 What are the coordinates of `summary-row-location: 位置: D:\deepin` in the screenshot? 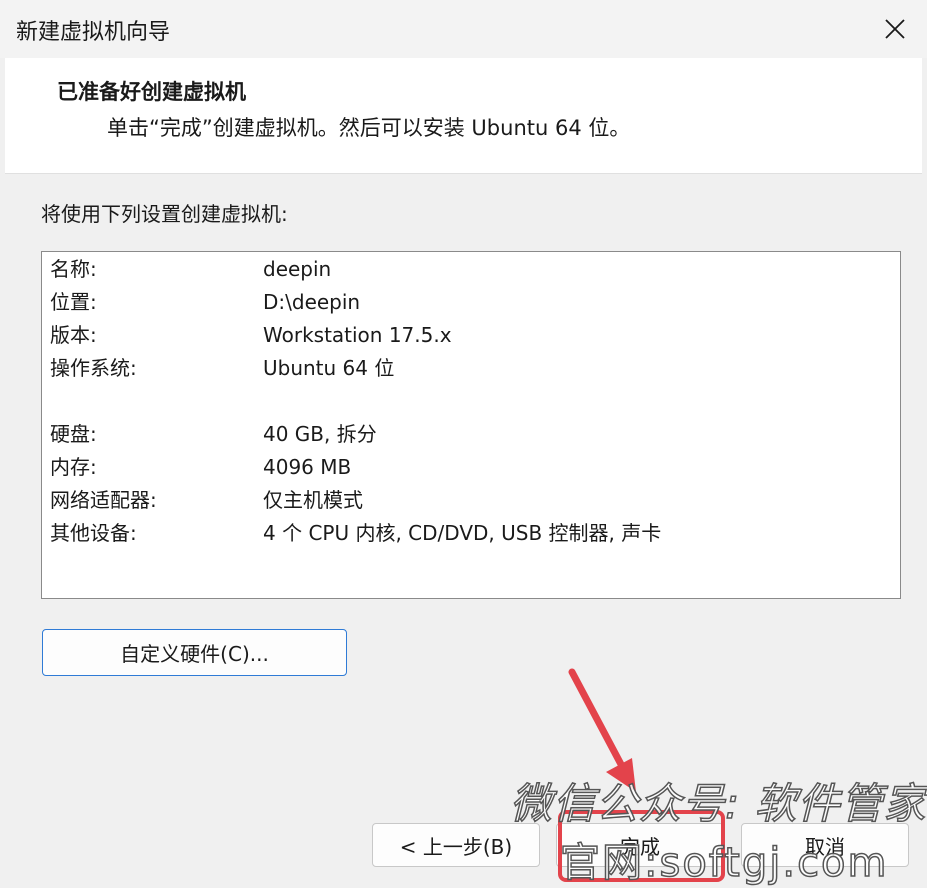 It's located at (471, 302).